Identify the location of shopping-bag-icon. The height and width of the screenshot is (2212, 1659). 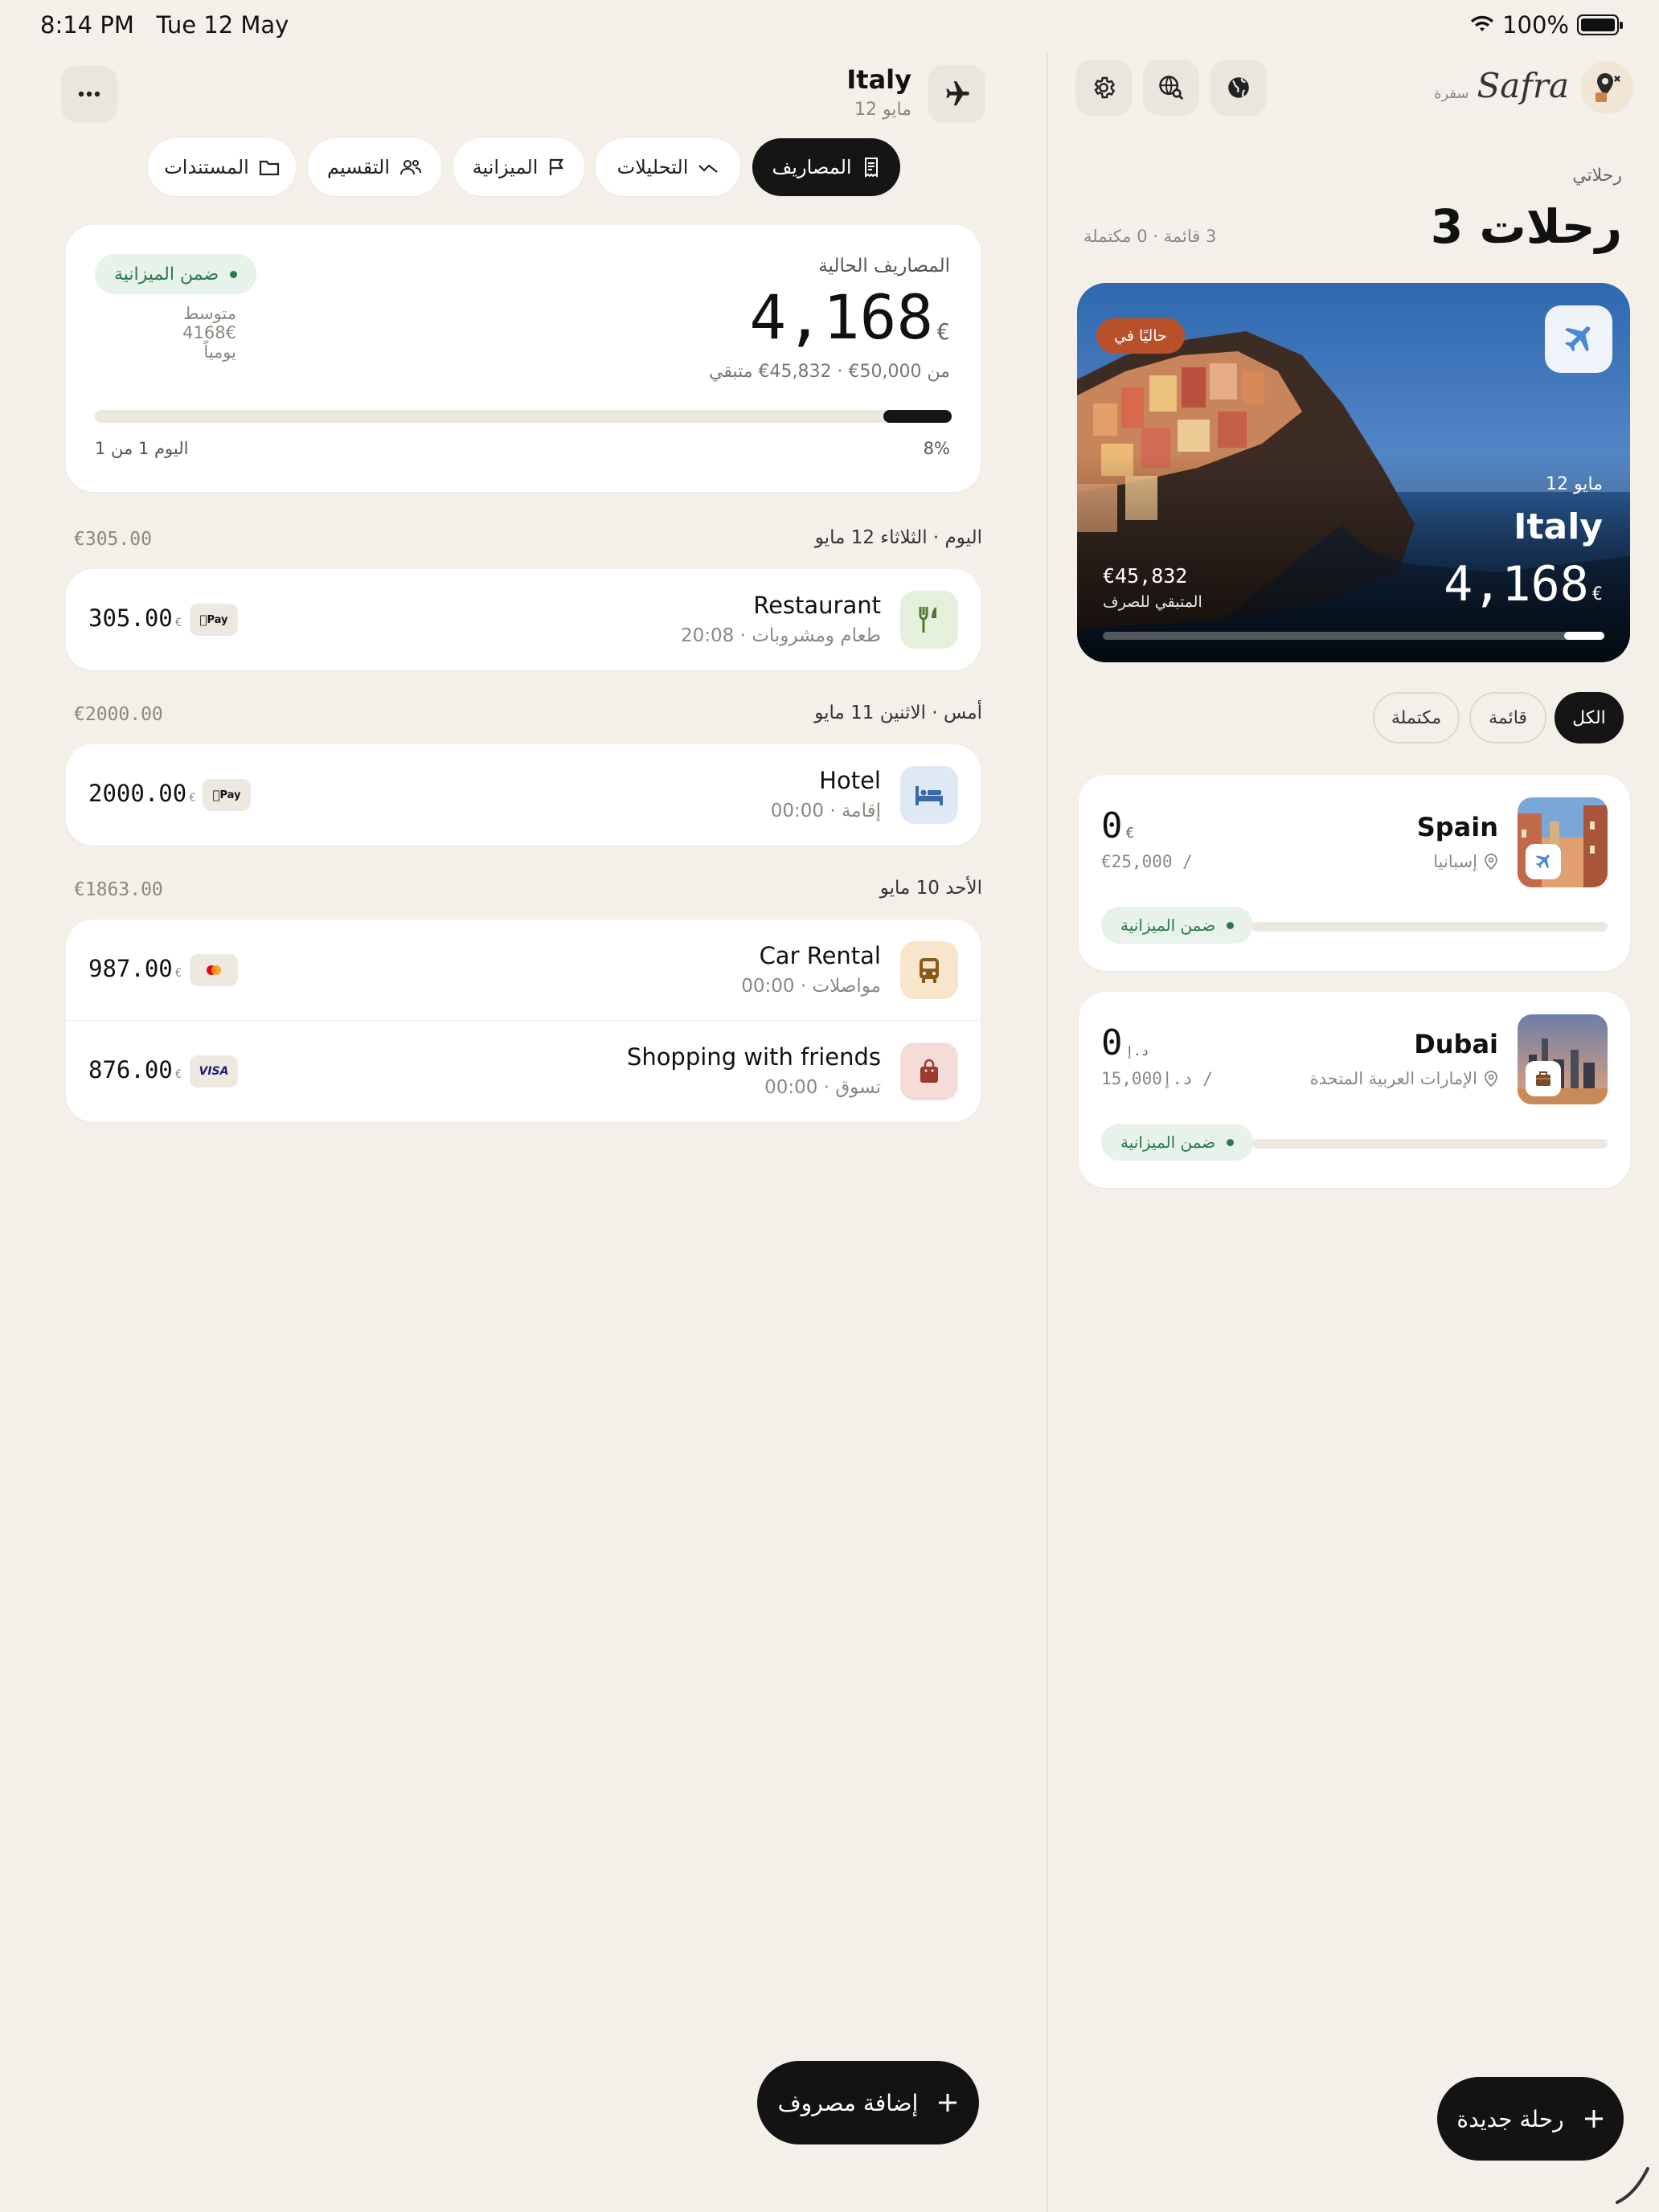
(929, 1071).